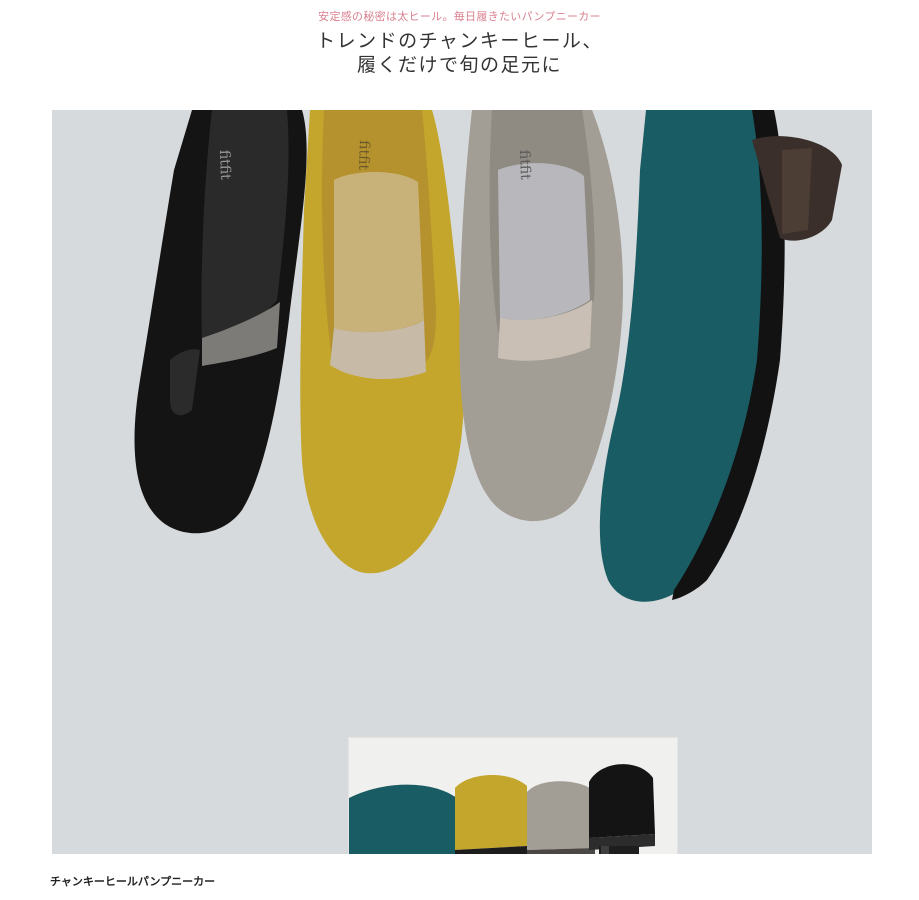 The width and height of the screenshot is (919, 900). Describe the element at coordinates (622, 809) in the screenshot. I see `heel-black` at that location.